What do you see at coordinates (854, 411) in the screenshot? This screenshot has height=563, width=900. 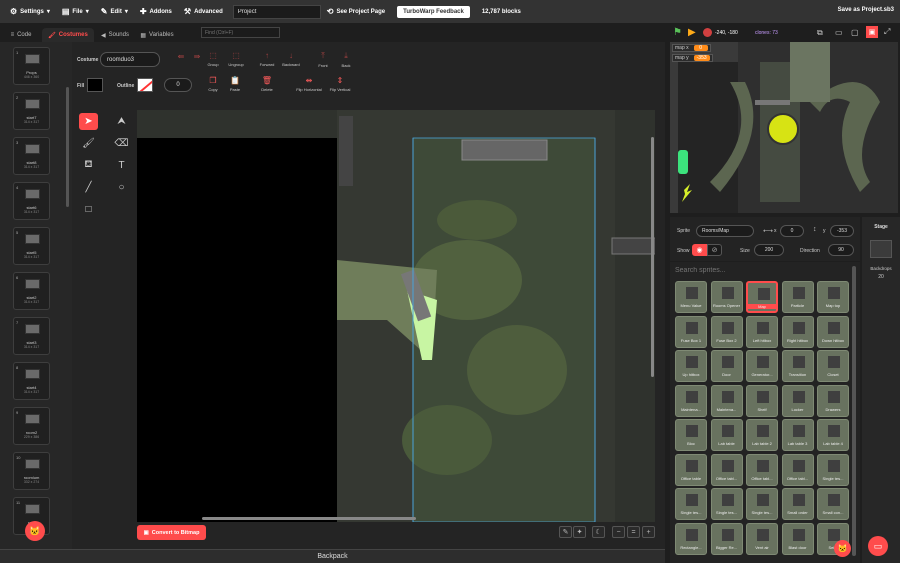 I see `sprite-list-scrollbar` at bounding box center [854, 411].